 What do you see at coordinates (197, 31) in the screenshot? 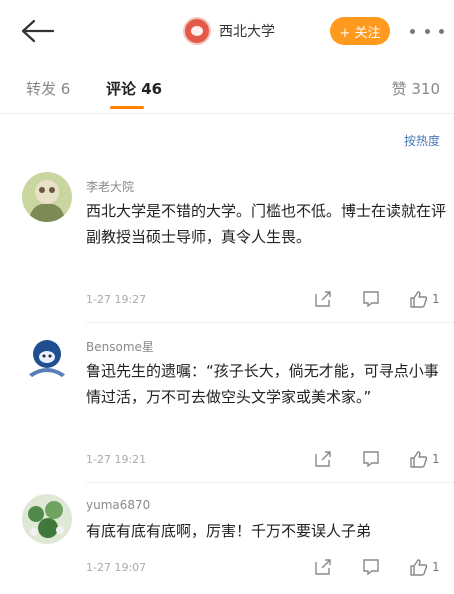
I see `account-avatar` at bounding box center [197, 31].